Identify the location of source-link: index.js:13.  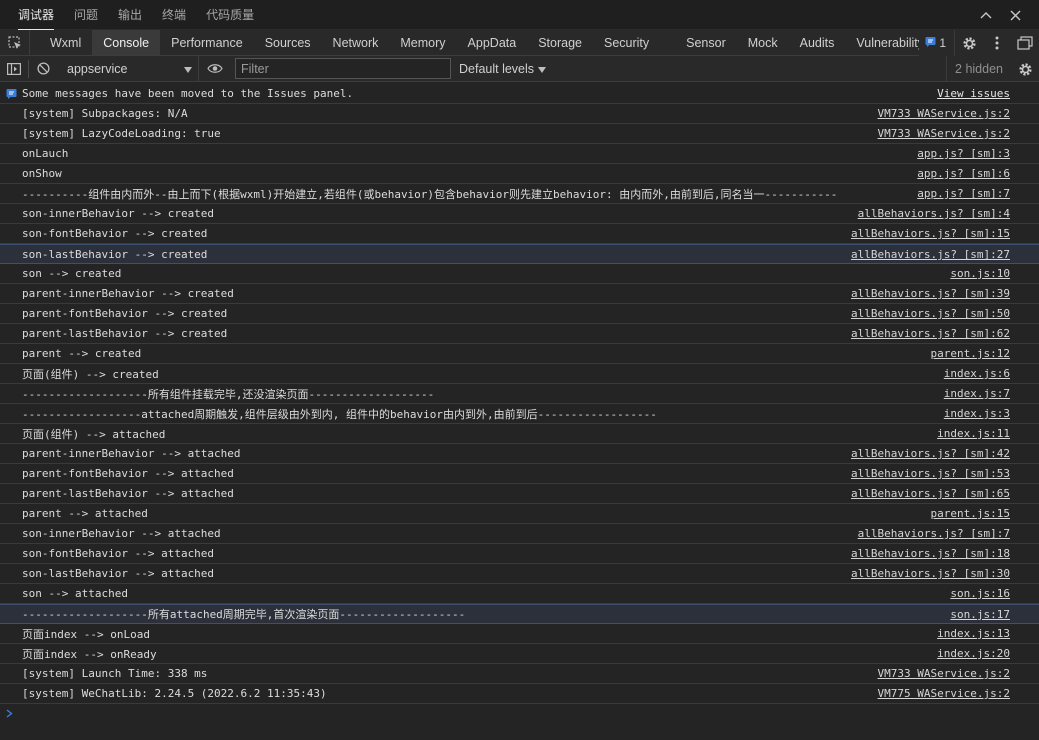
(973, 633).